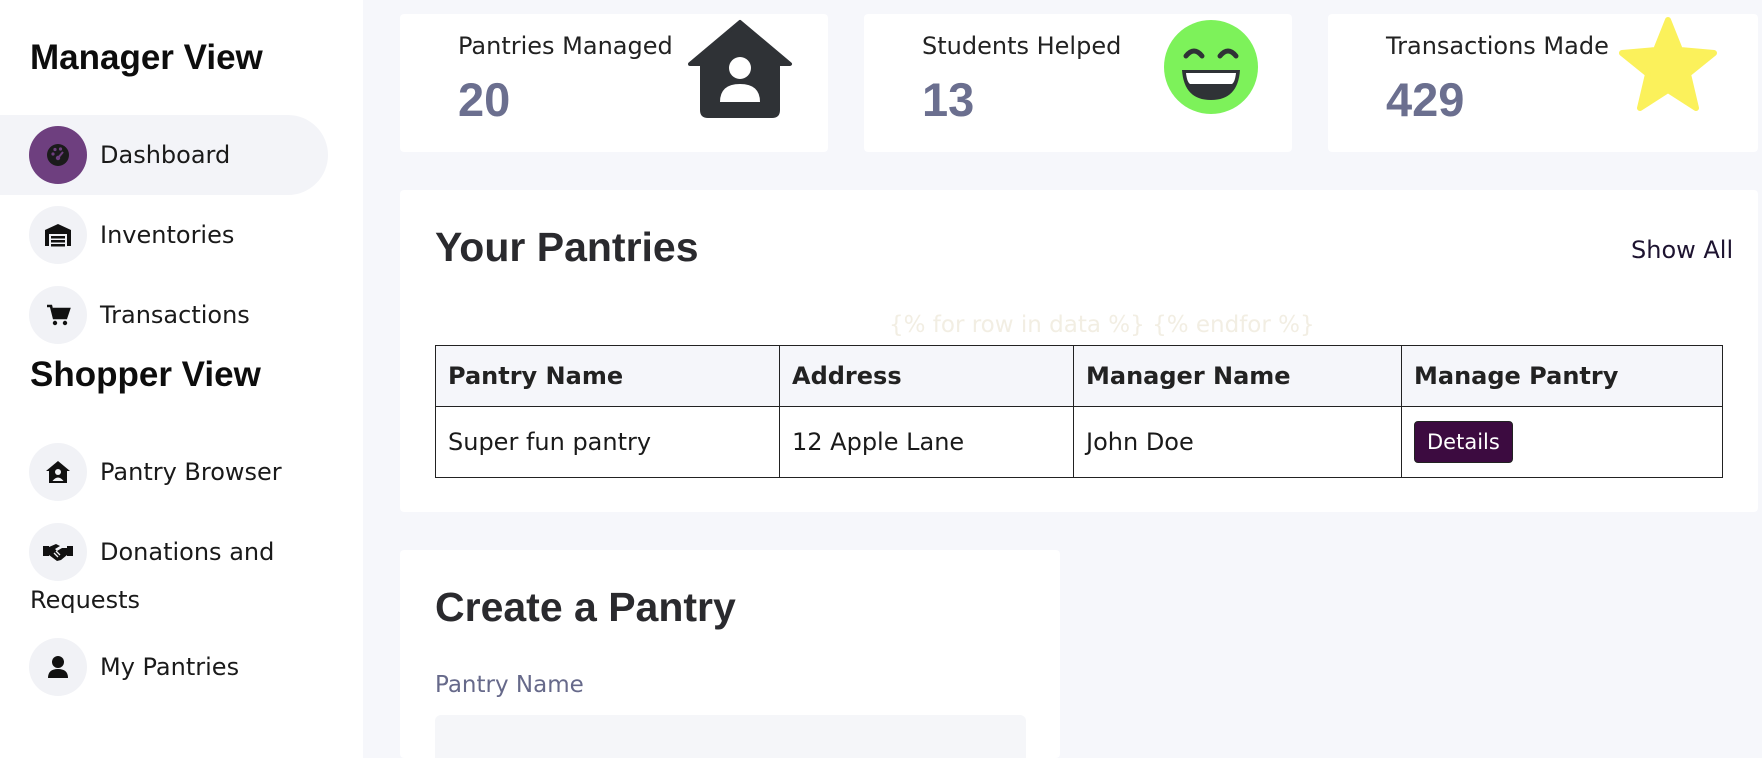 The image size is (1762, 758). I want to click on star-icon, so click(1668, 64).